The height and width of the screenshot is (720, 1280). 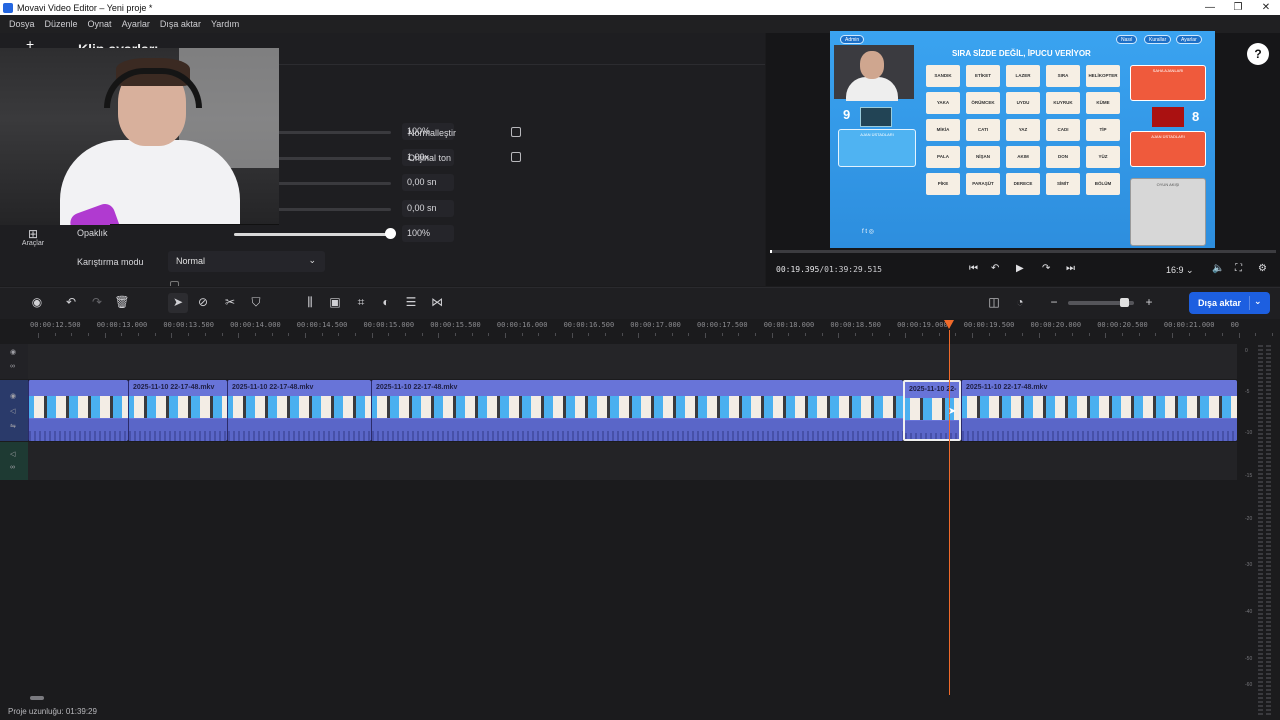 I want to click on color-icon: ◐, so click(x=386, y=302).